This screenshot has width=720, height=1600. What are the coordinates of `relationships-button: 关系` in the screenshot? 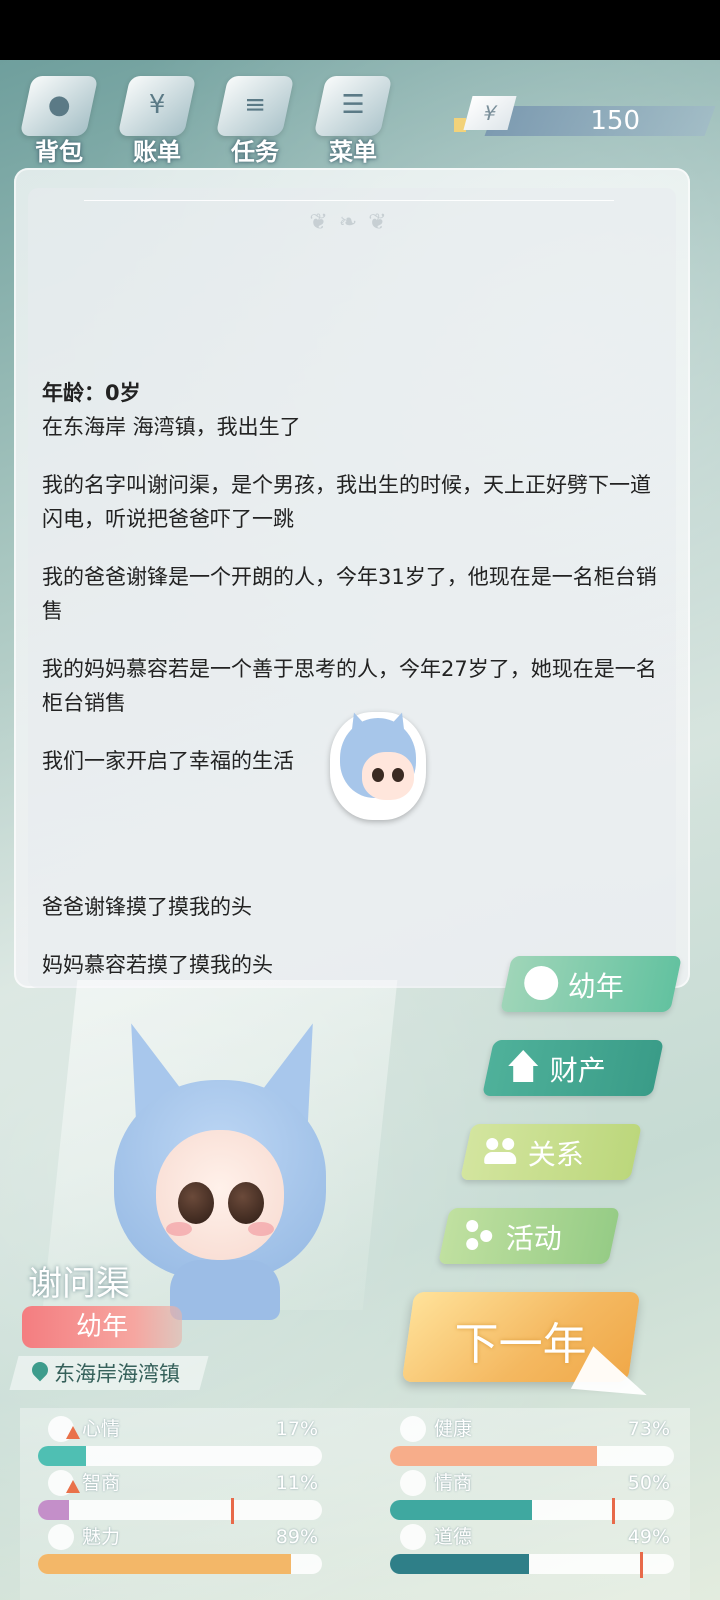 It's located at (551, 1152).